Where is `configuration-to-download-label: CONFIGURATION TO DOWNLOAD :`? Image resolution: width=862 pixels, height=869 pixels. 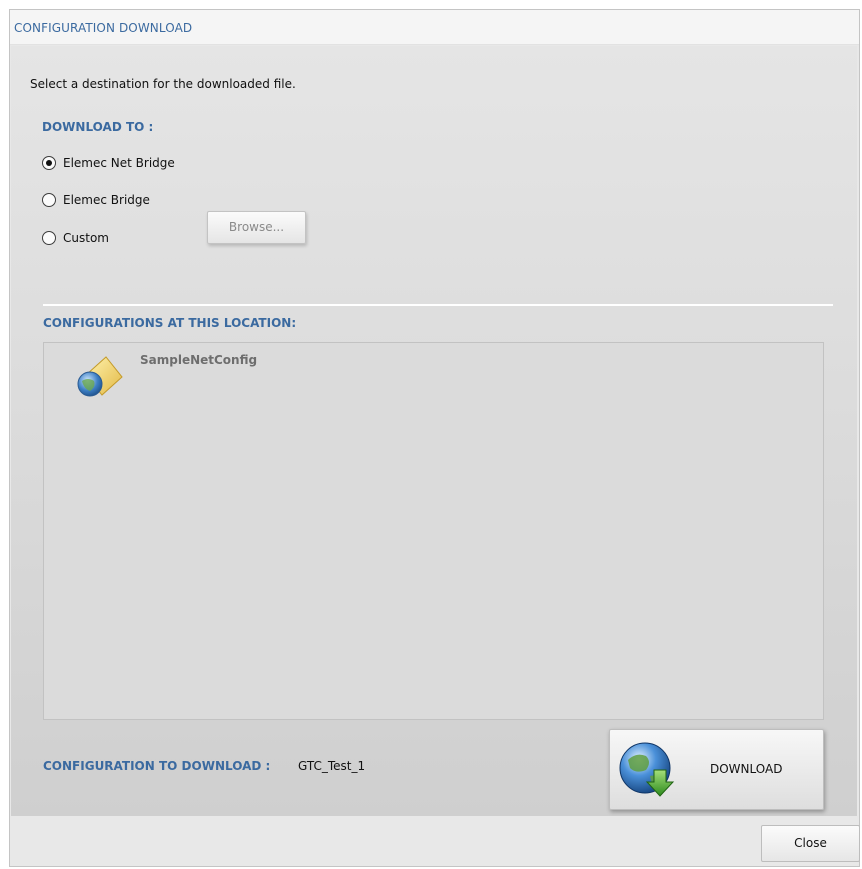
configuration-to-download-label: CONFIGURATION TO DOWNLOAD : is located at coordinates (157, 766).